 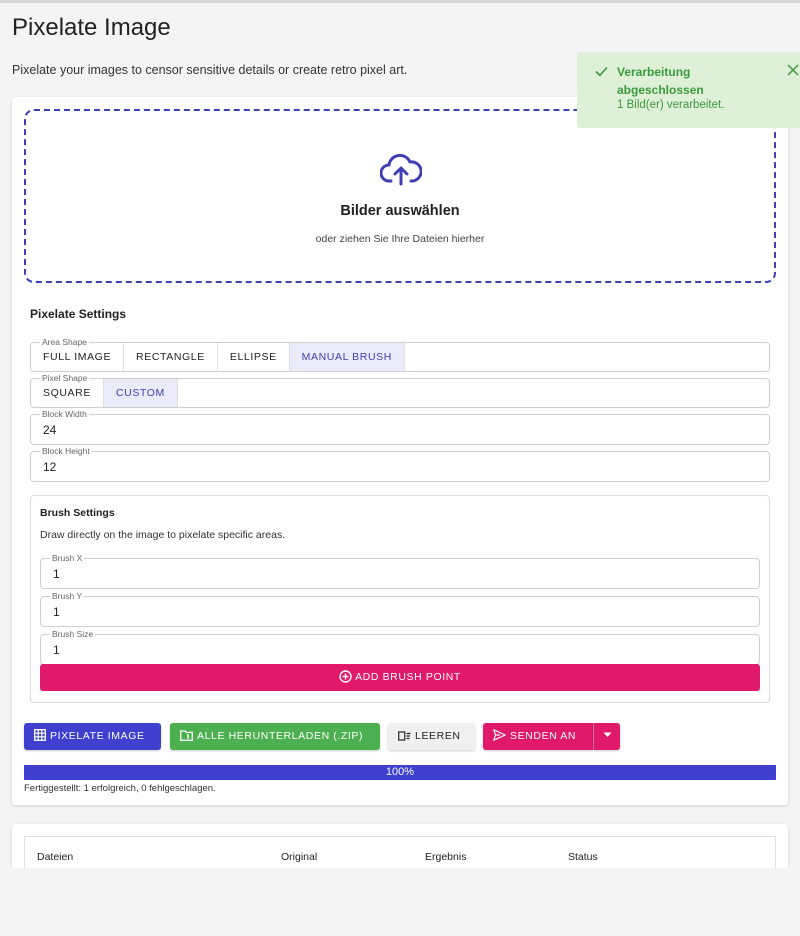 What do you see at coordinates (400, 570) in the screenshot?
I see `brush-x-field: Brush X 1` at bounding box center [400, 570].